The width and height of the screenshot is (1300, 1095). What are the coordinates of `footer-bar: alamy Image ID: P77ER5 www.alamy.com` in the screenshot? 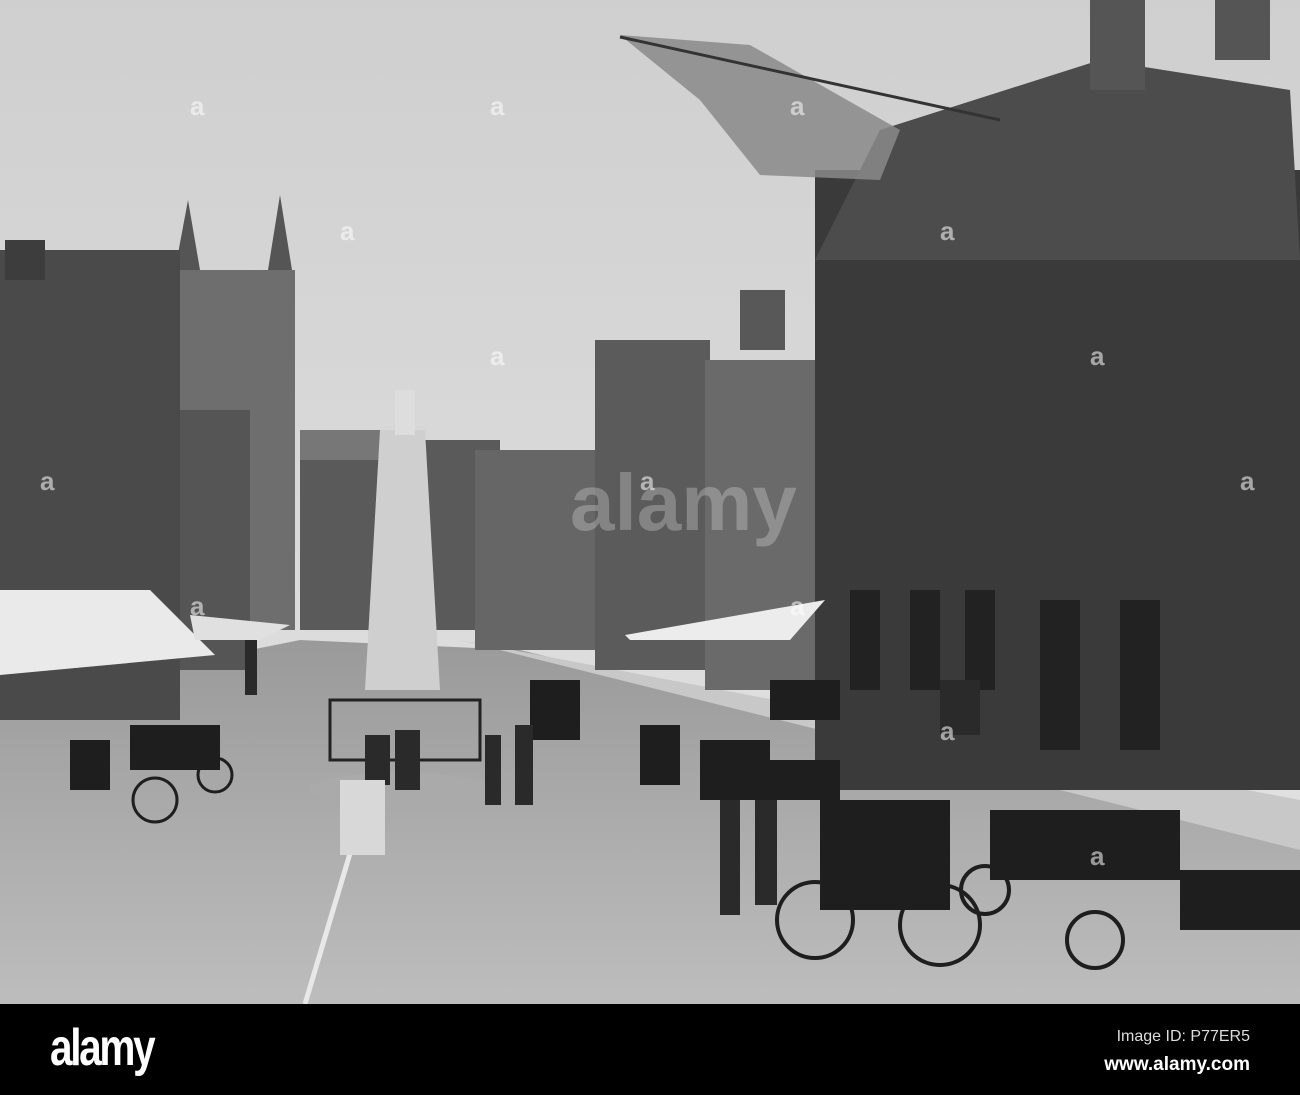 It's located at (650, 1049).